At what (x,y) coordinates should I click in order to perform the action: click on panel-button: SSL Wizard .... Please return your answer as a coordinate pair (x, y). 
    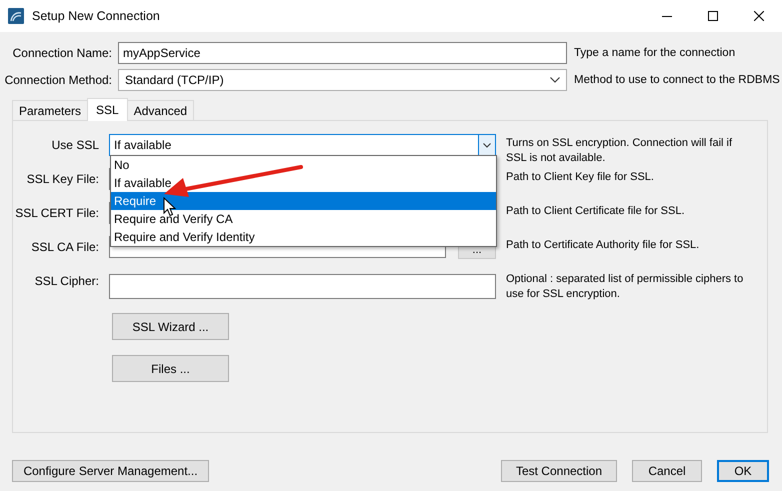
    Looking at the image, I should click on (170, 326).